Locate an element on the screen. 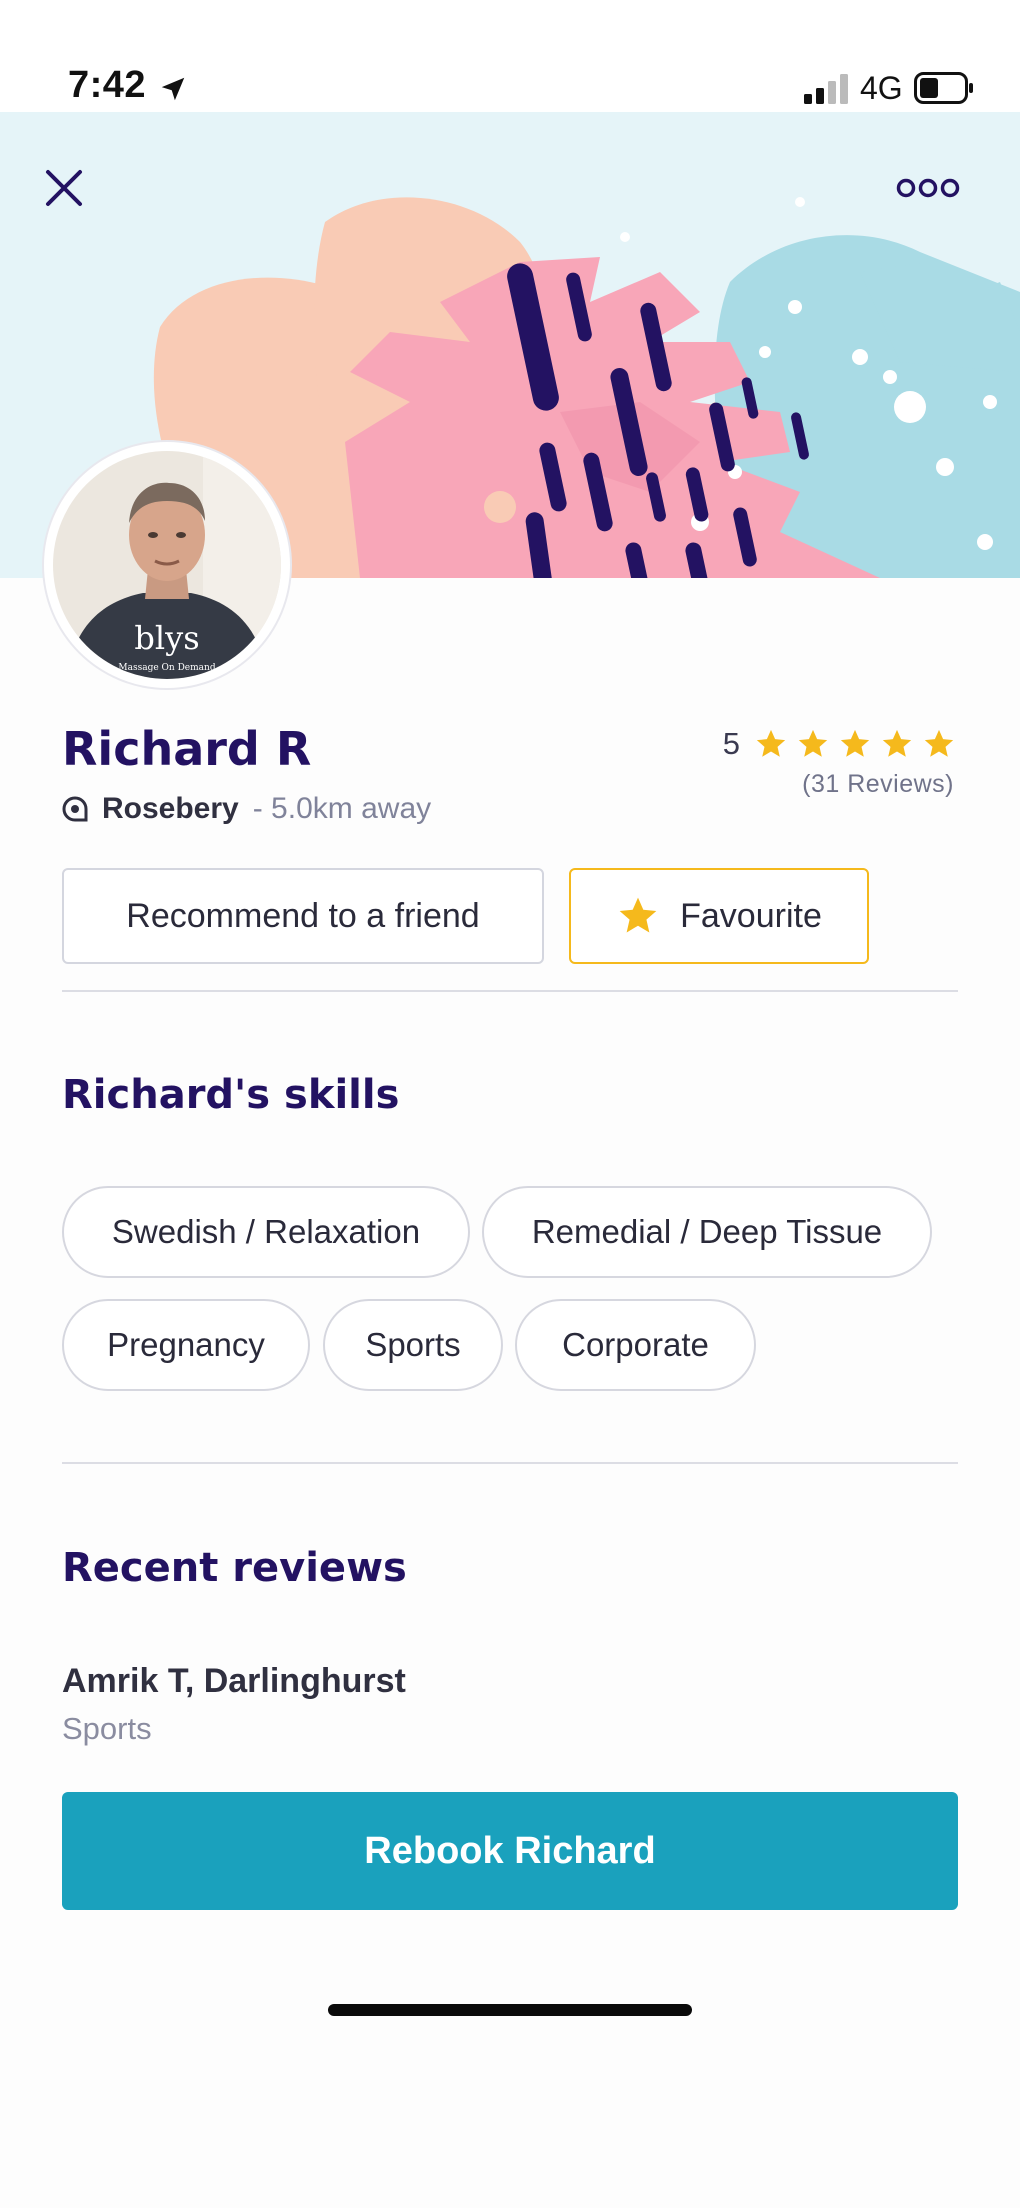 Image resolution: width=1020 pixels, height=2208 pixels. avatar: blys Massage On Demand is located at coordinates (167, 565).